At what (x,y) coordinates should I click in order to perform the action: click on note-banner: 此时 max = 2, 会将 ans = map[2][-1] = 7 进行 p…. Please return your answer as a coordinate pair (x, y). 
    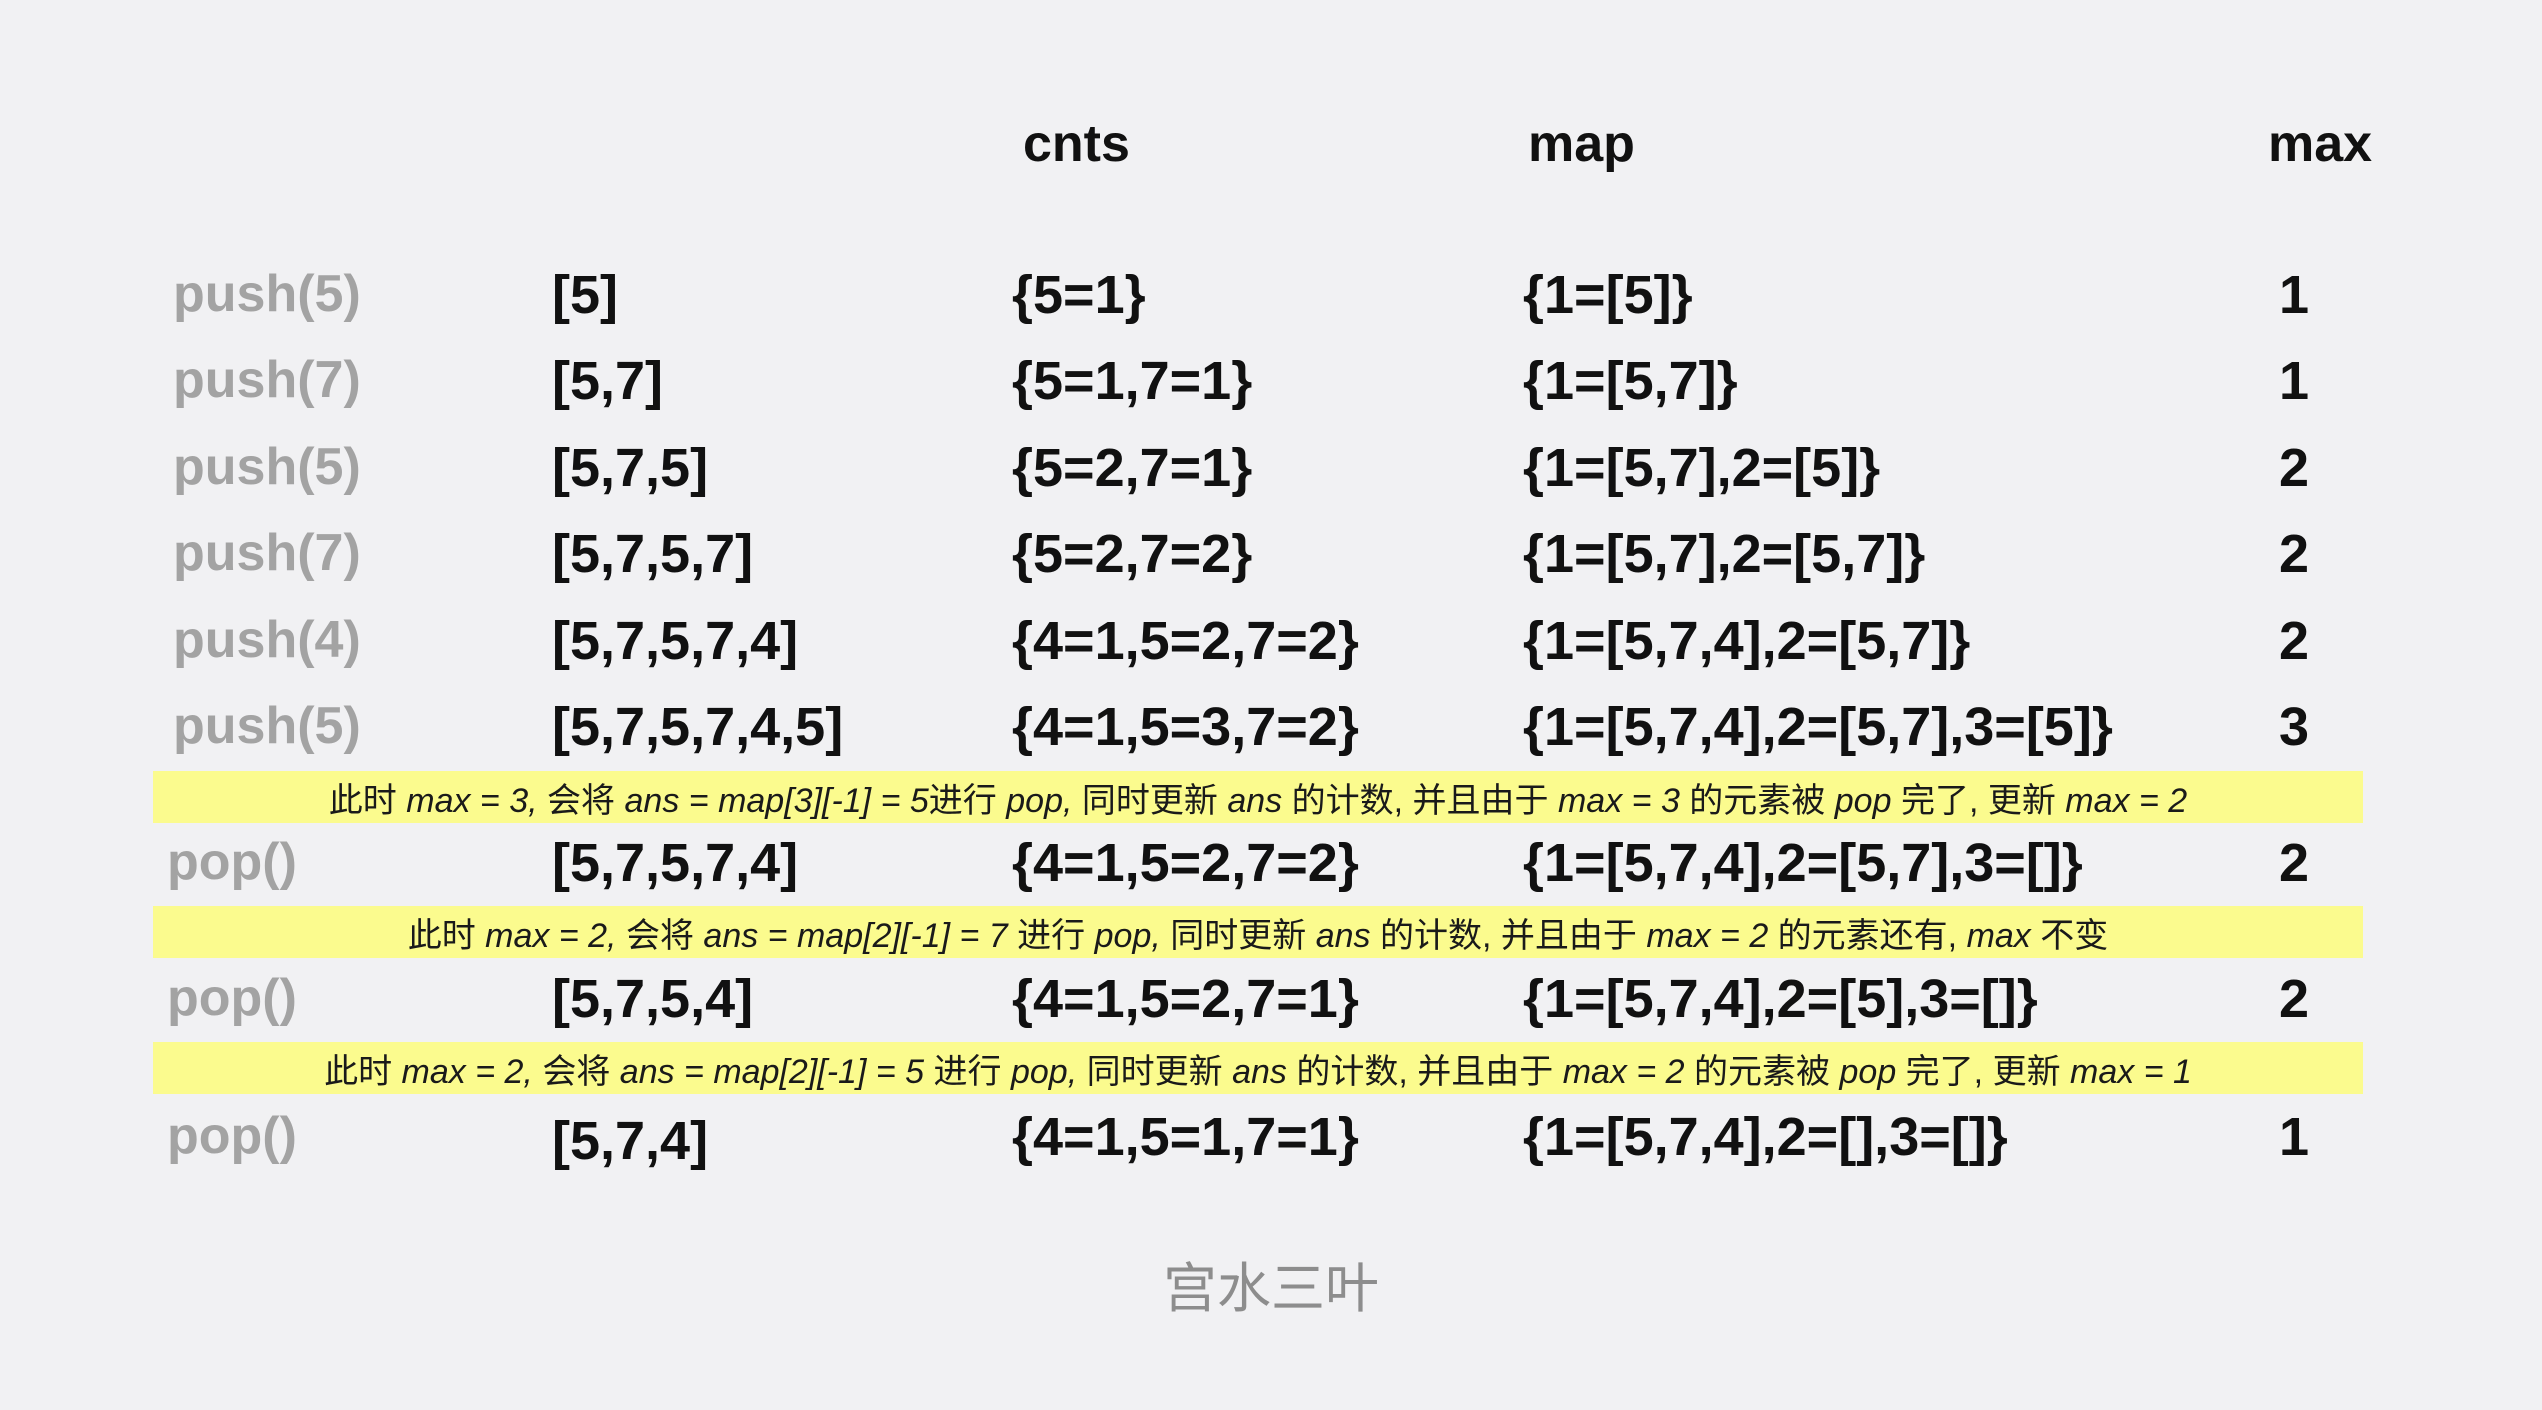
    Looking at the image, I should click on (1258, 932).